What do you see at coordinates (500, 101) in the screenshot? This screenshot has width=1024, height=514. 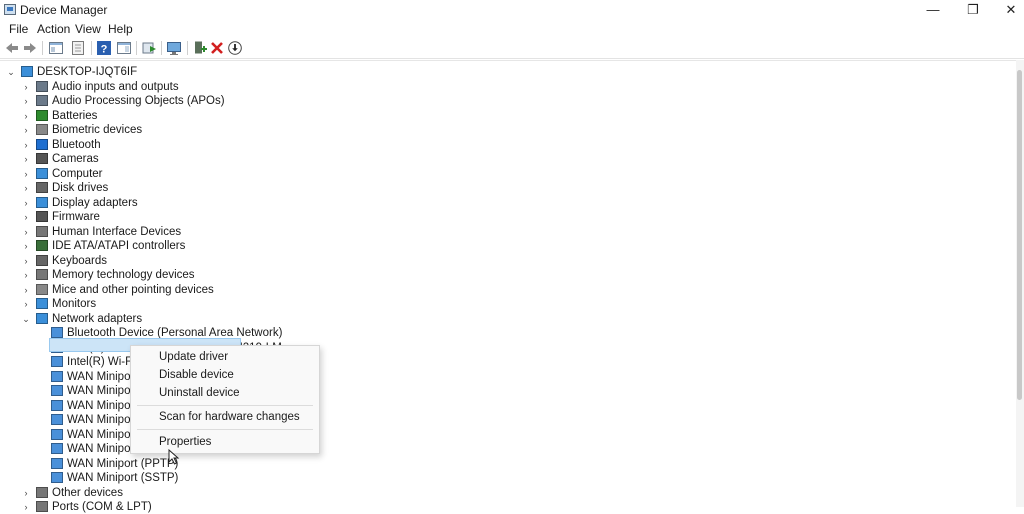 I see `tree-category: › Audio Processing Objects (APOs)` at bounding box center [500, 101].